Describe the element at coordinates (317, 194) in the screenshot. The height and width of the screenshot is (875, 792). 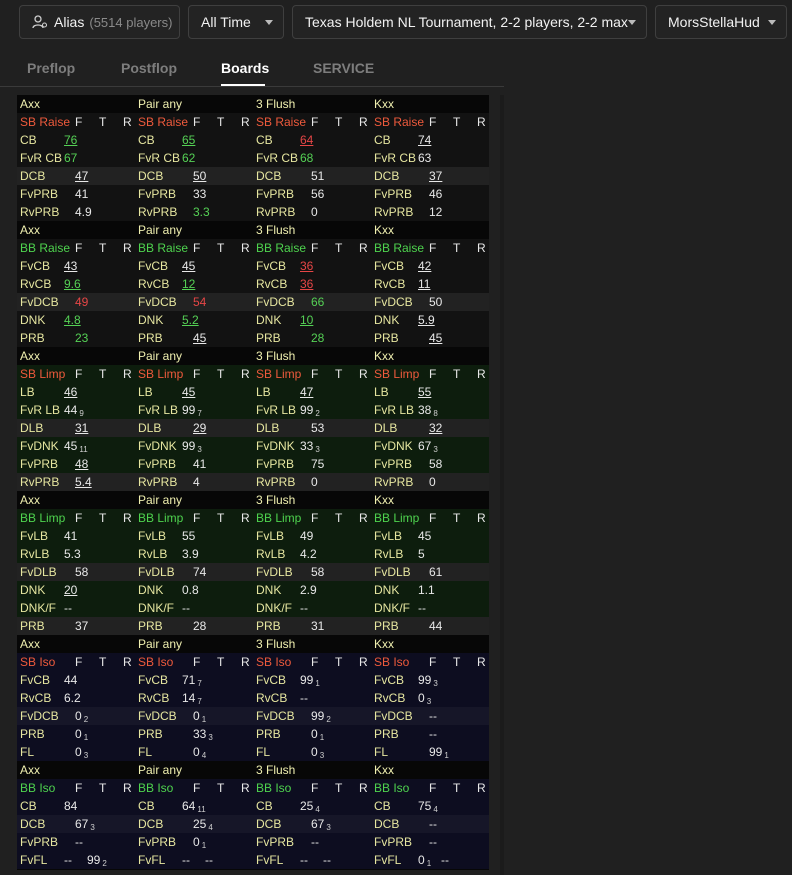
I see `stat-value: 56` at that location.